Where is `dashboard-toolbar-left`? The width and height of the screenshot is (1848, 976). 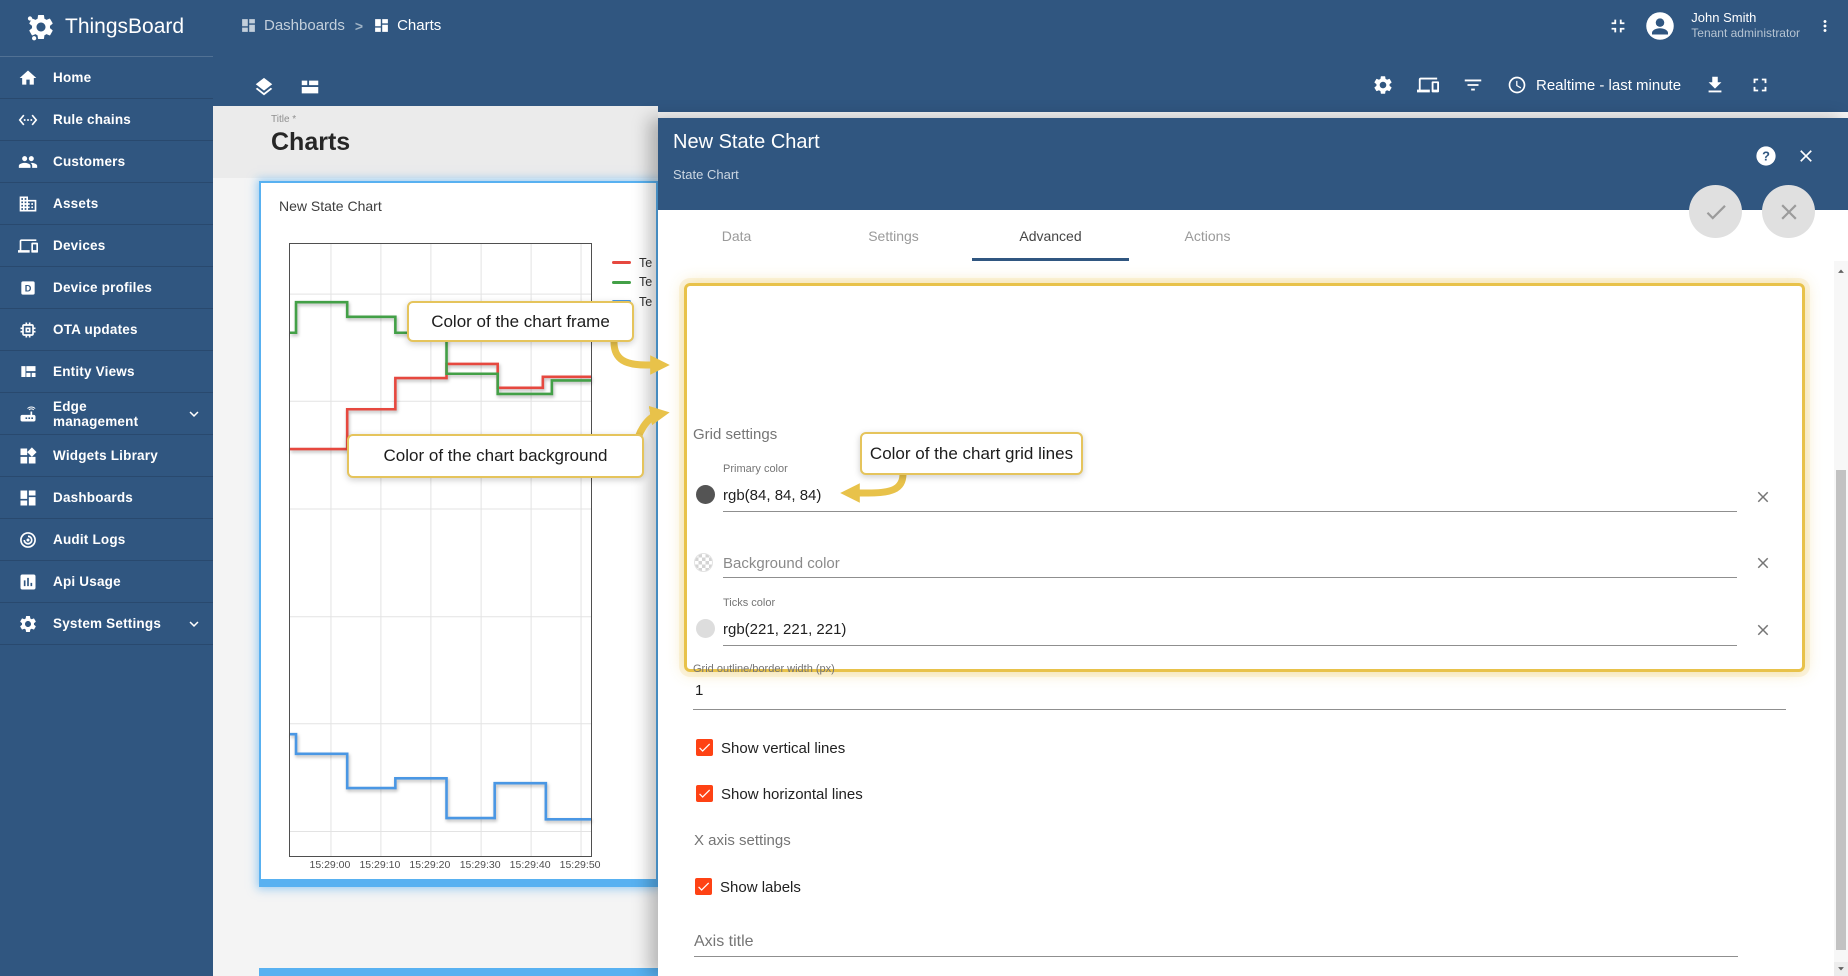 dashboard-toolbar-left is located at coordinates (287, 87).